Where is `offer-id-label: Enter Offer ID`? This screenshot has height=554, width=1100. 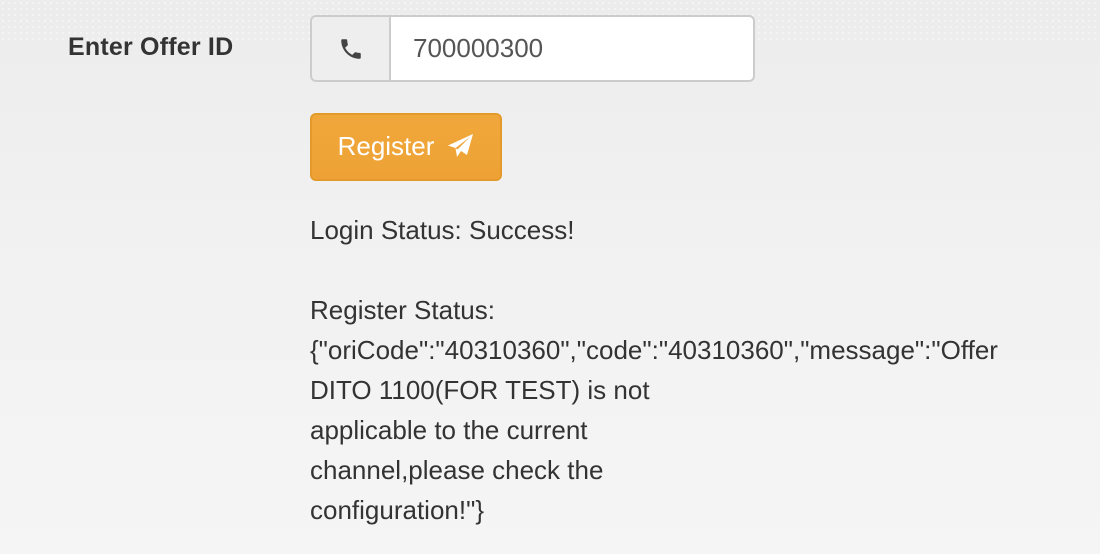 offer-id-label: Enter Offer ID is located at coordinates (151, 47).